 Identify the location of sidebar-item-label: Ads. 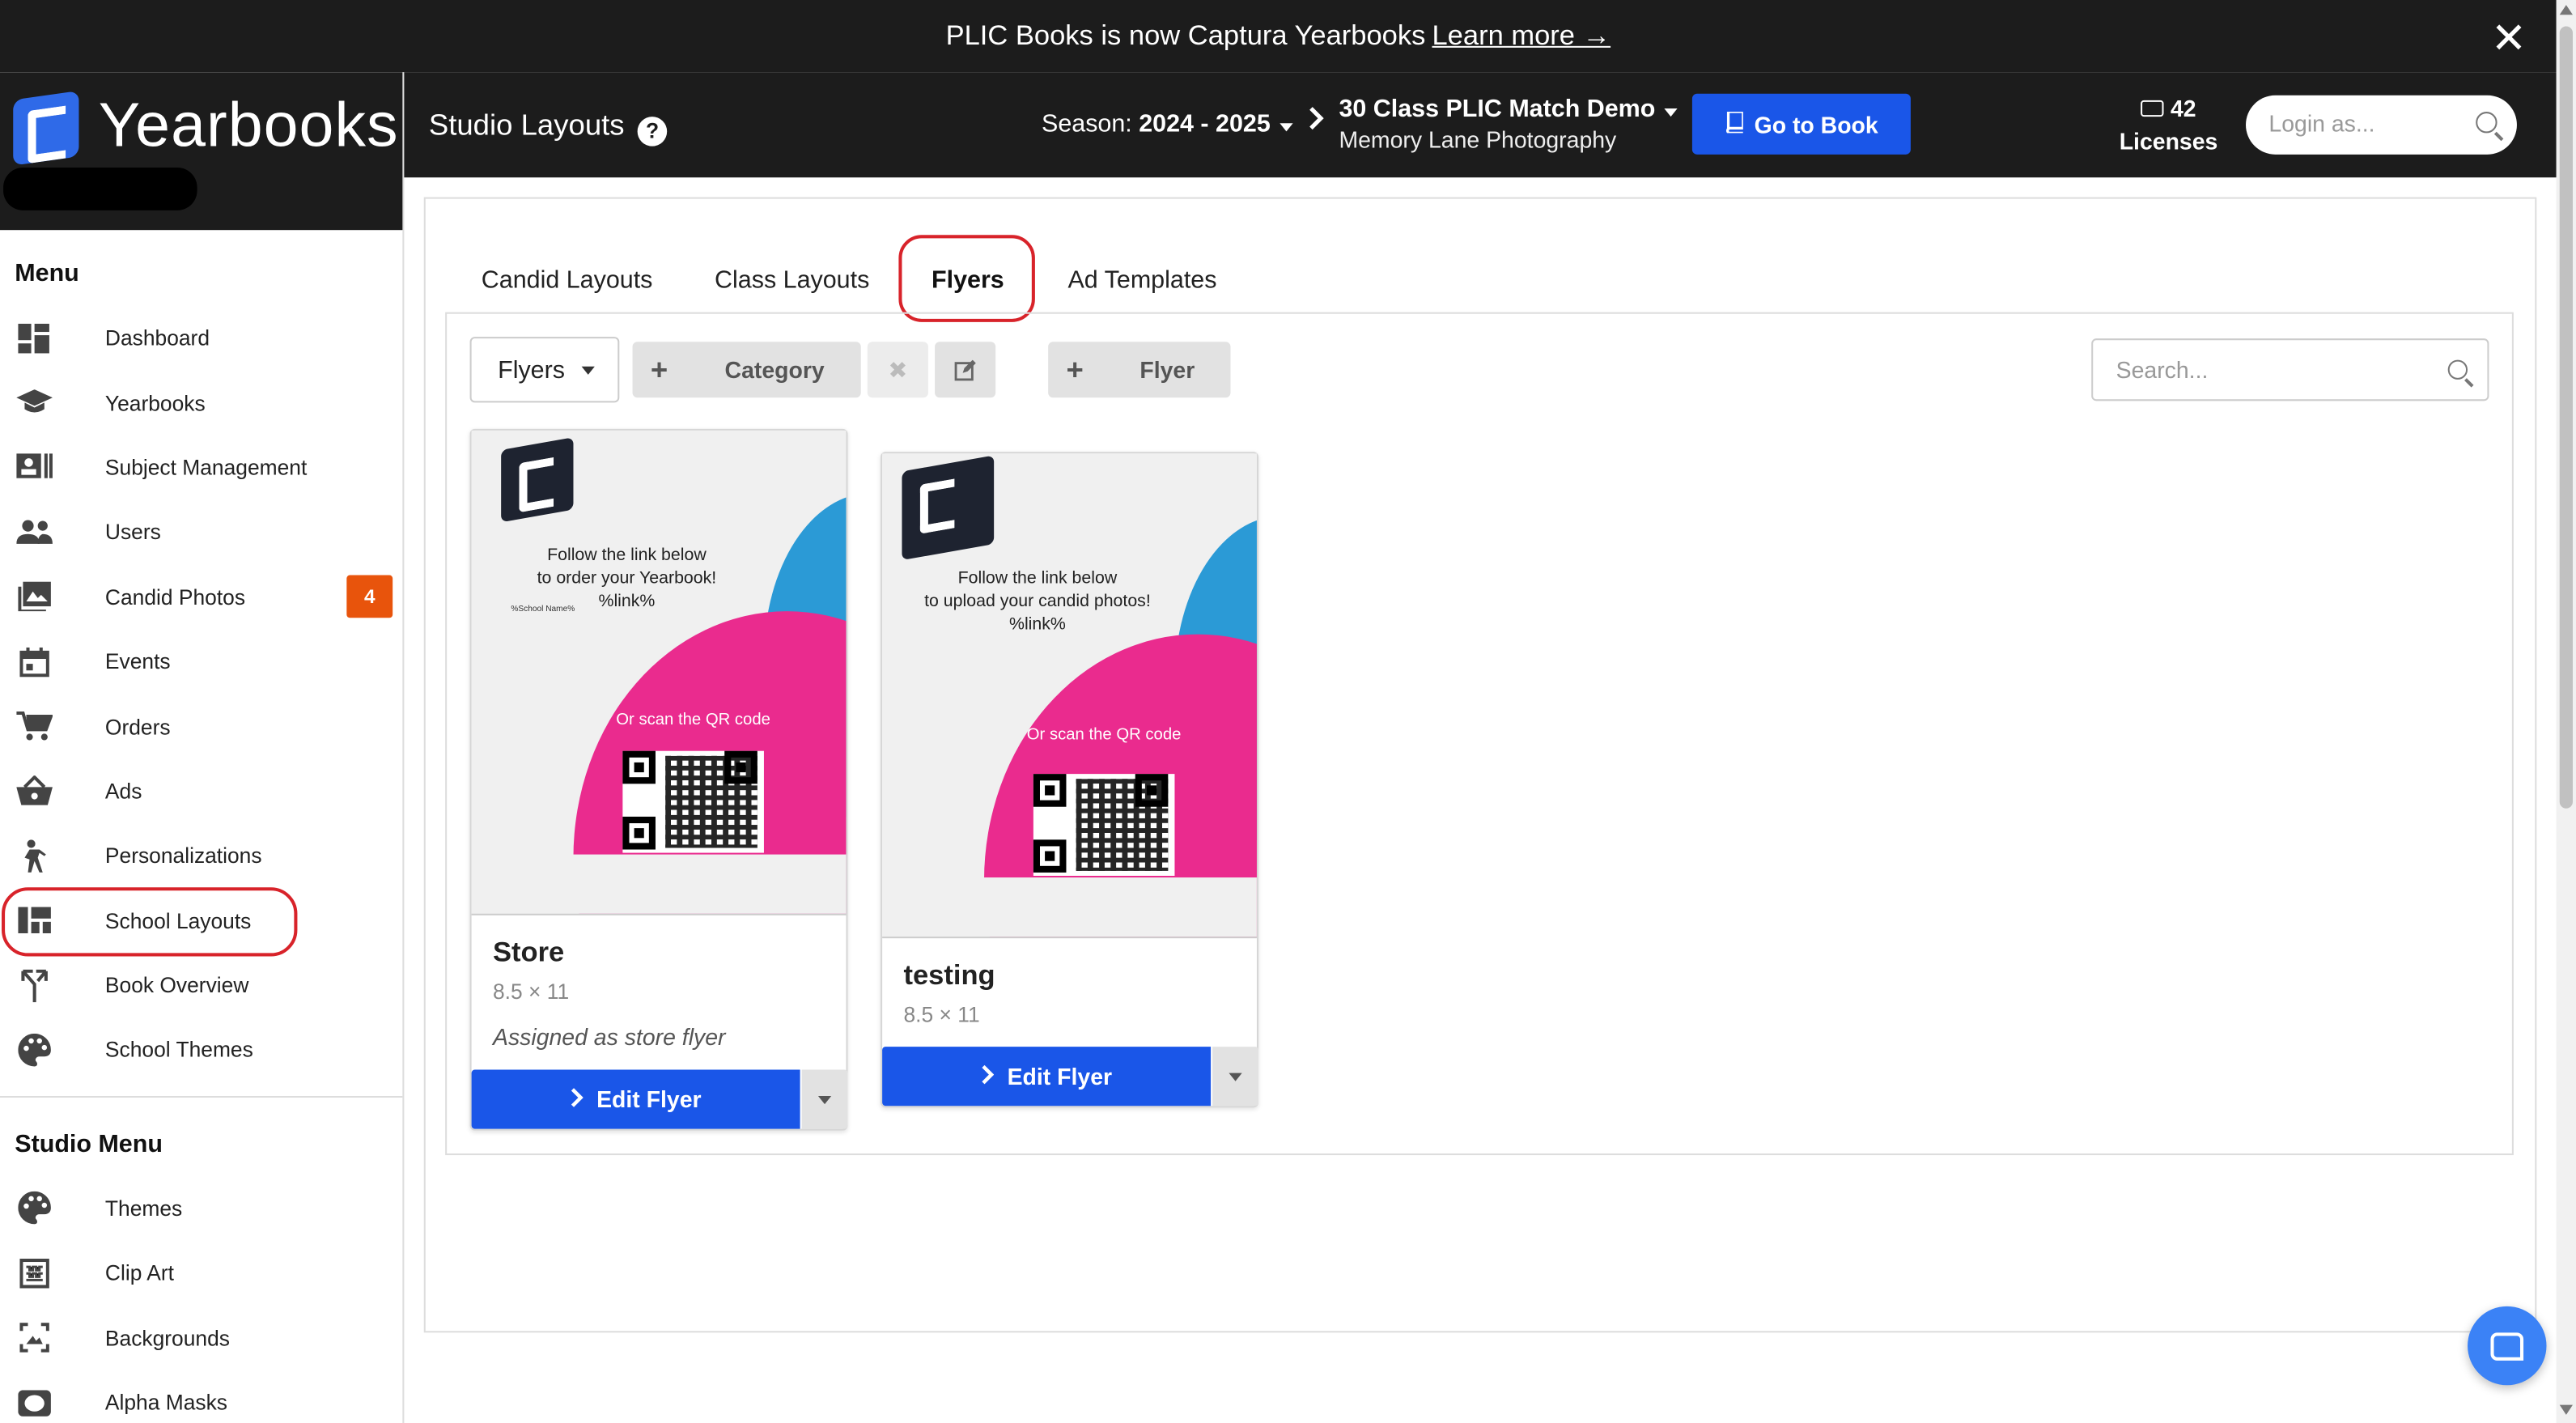
(123, 791).